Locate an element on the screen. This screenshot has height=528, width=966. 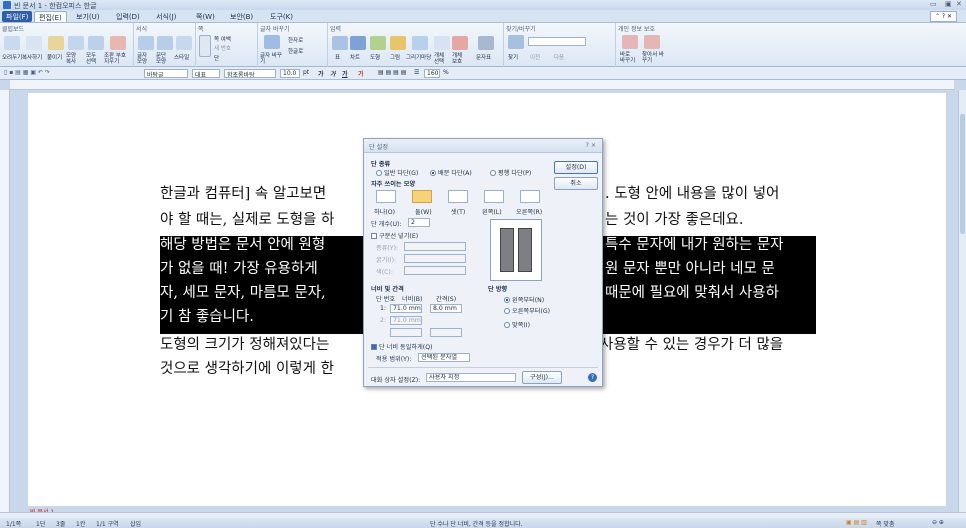
menu-page: 쪽(W) is located at coordinates (205, 16).